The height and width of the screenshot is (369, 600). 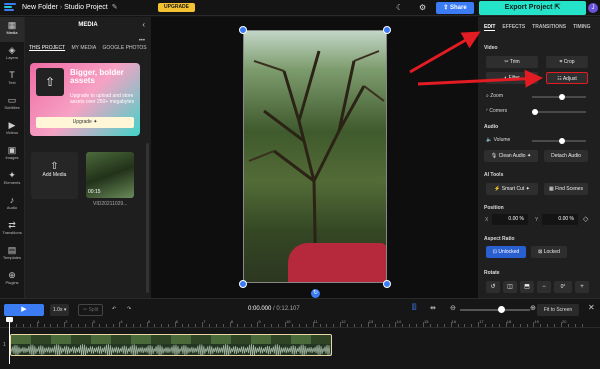 What do you see at coordinates (177, 7) in the screenshot?
I see `upgrade-button: UPGRADE` at bounding box center [177, 7].